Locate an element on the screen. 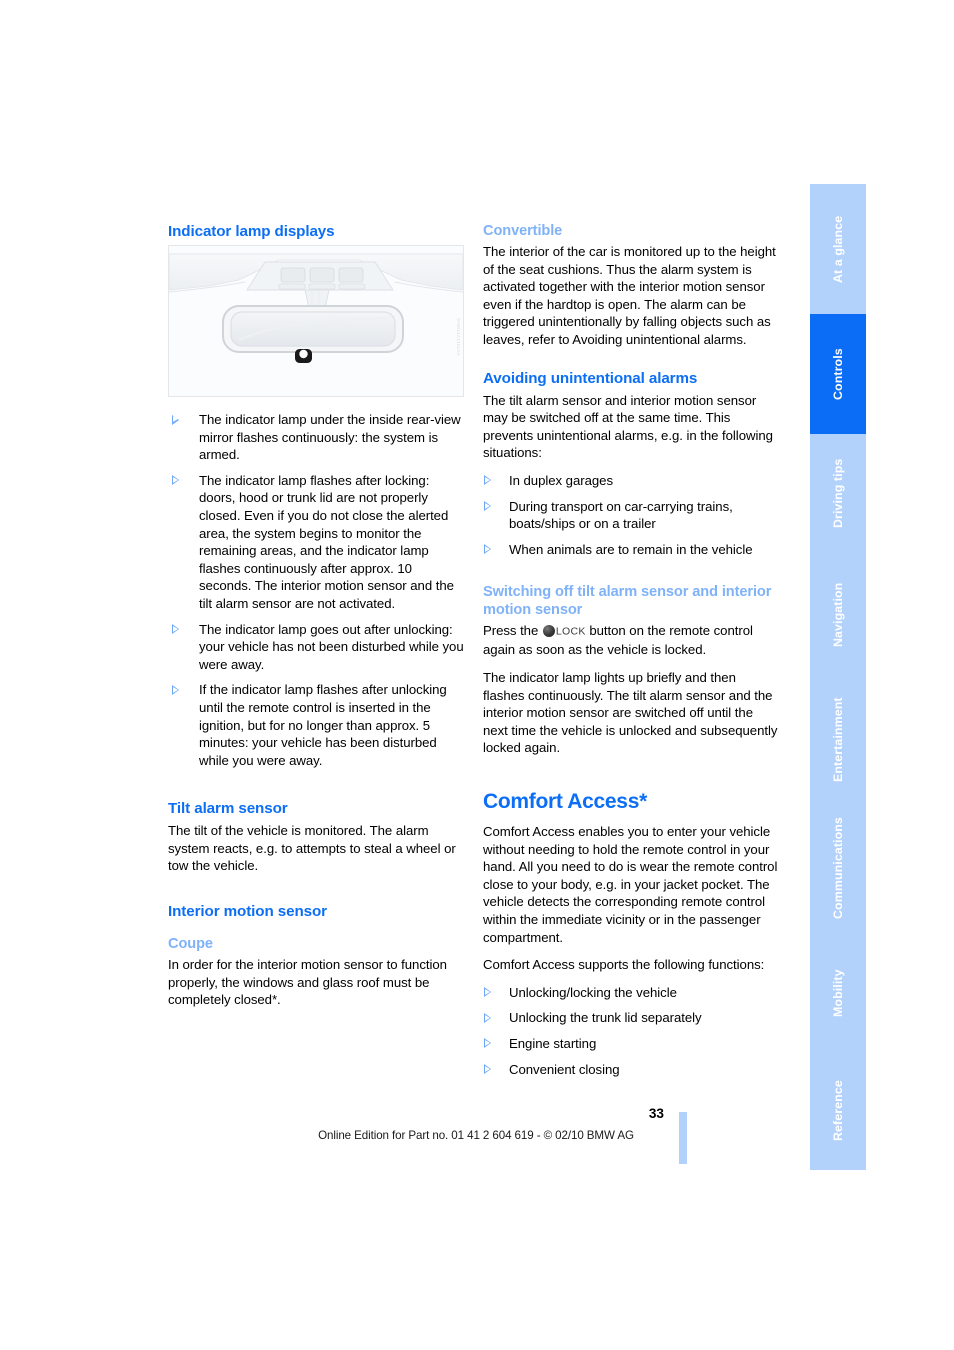 This screenshot has width=954, height=1350. sidebar-tab-entertainment: Entertainment is located at coordinates (838, 739).